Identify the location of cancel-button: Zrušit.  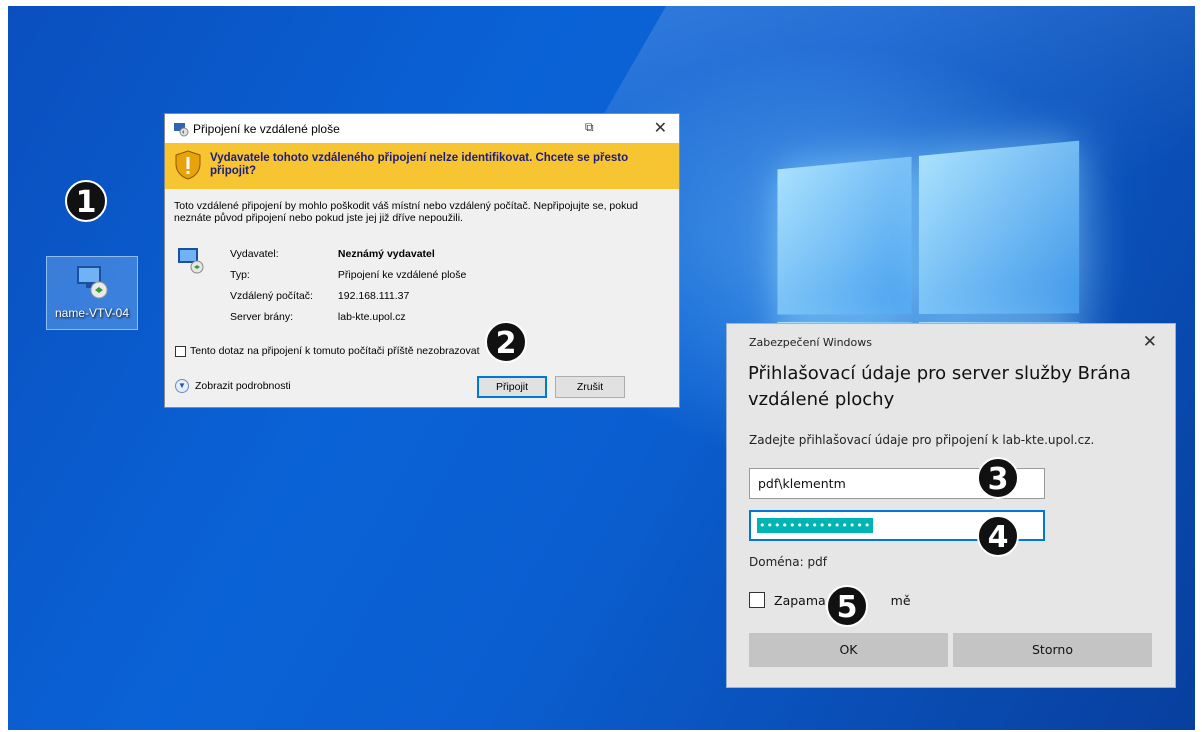
(590, 387).